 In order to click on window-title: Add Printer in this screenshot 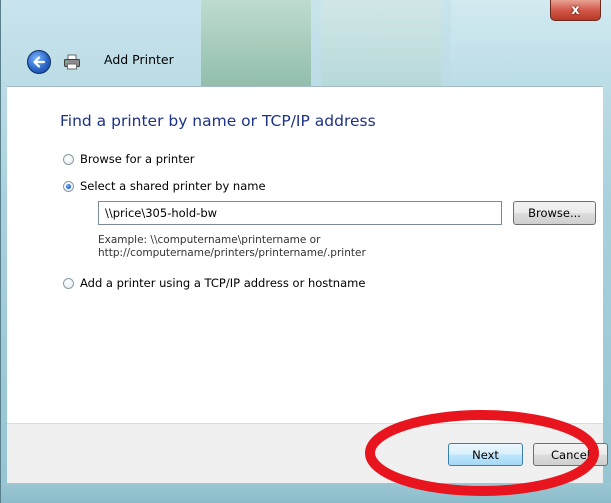, I will do `click(139, 59)`.